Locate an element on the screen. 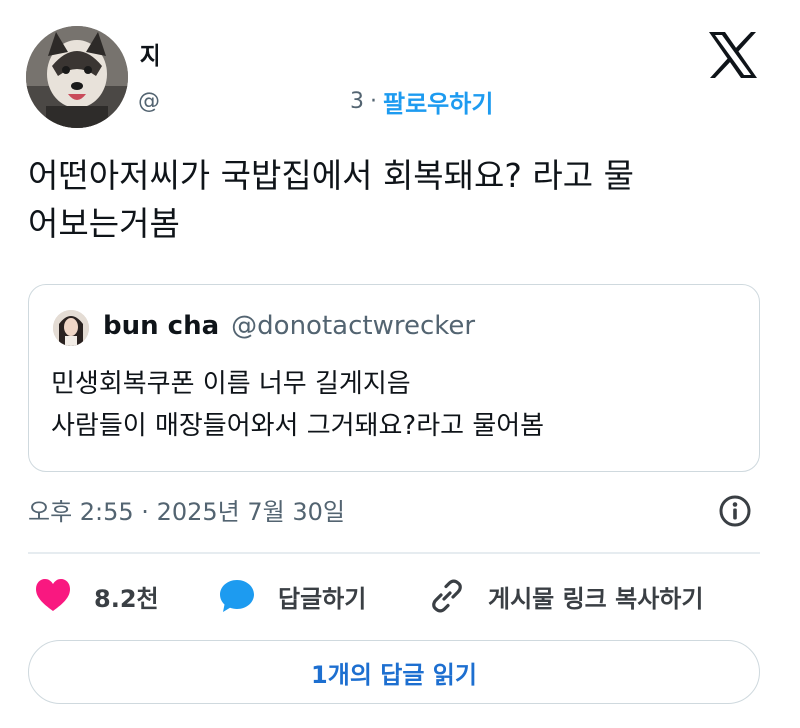  like-button: 8.2천 is located at coordinates (96, 596).